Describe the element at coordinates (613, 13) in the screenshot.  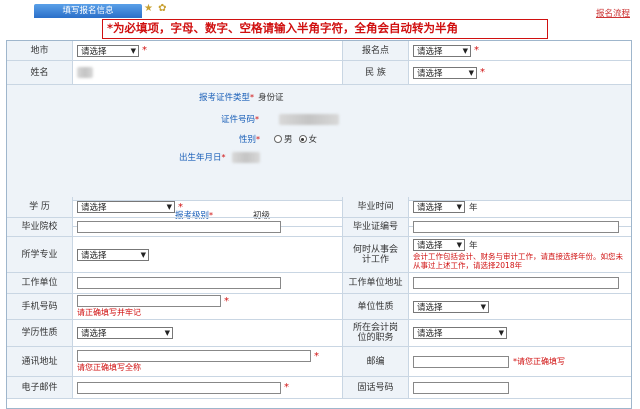
I see `registration-flow-link: 报名流程` at that location.